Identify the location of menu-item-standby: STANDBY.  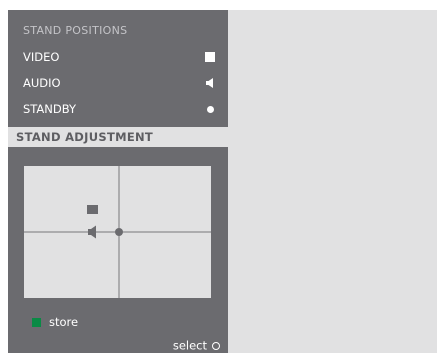
(118, 109).